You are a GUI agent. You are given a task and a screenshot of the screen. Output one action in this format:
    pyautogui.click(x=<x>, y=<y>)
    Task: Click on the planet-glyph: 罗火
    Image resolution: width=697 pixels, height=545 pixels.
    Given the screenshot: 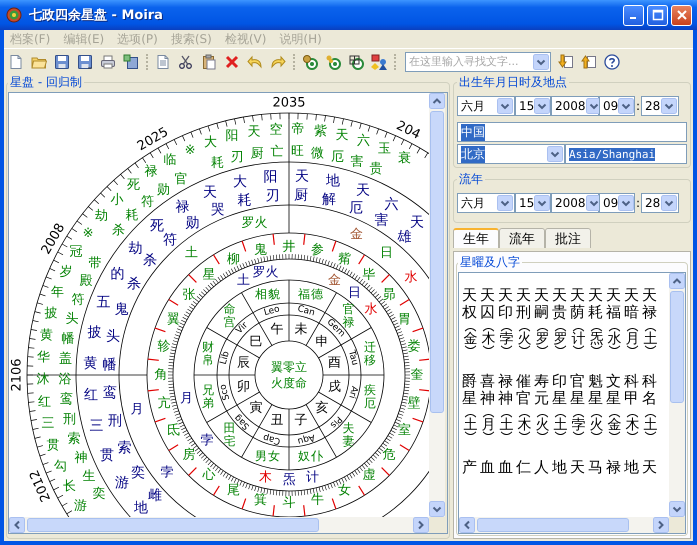 What is the action you would take?
    pyautogui.click(x=254, y=222)
    